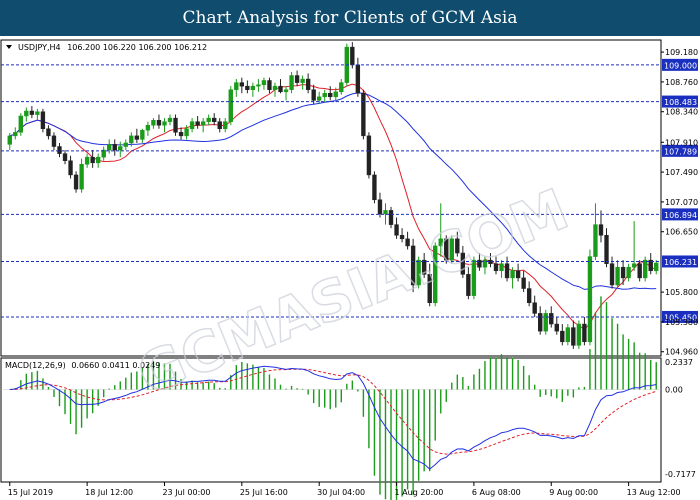 The height and width of the screenshot is (500, 700). What do you see at coordinates (679, 362) in the screenshot?
I see `macd-tick-label: 0.2337` at bounding box center [679, 362].